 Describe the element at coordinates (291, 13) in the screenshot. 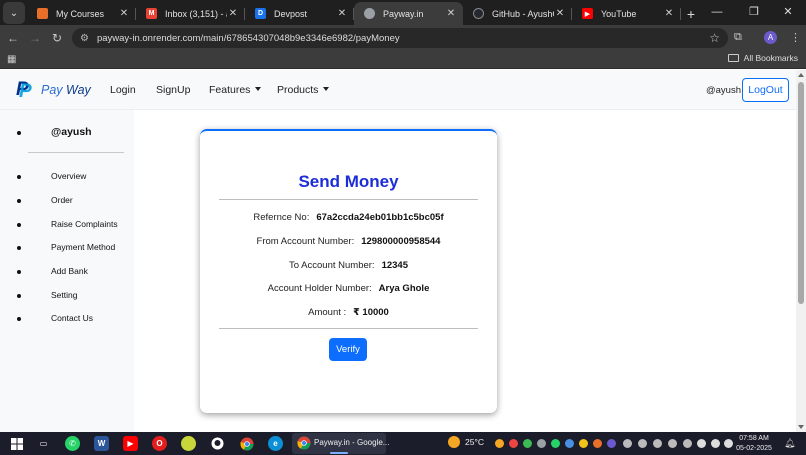

I see `tab-title: Devpost` at that location.